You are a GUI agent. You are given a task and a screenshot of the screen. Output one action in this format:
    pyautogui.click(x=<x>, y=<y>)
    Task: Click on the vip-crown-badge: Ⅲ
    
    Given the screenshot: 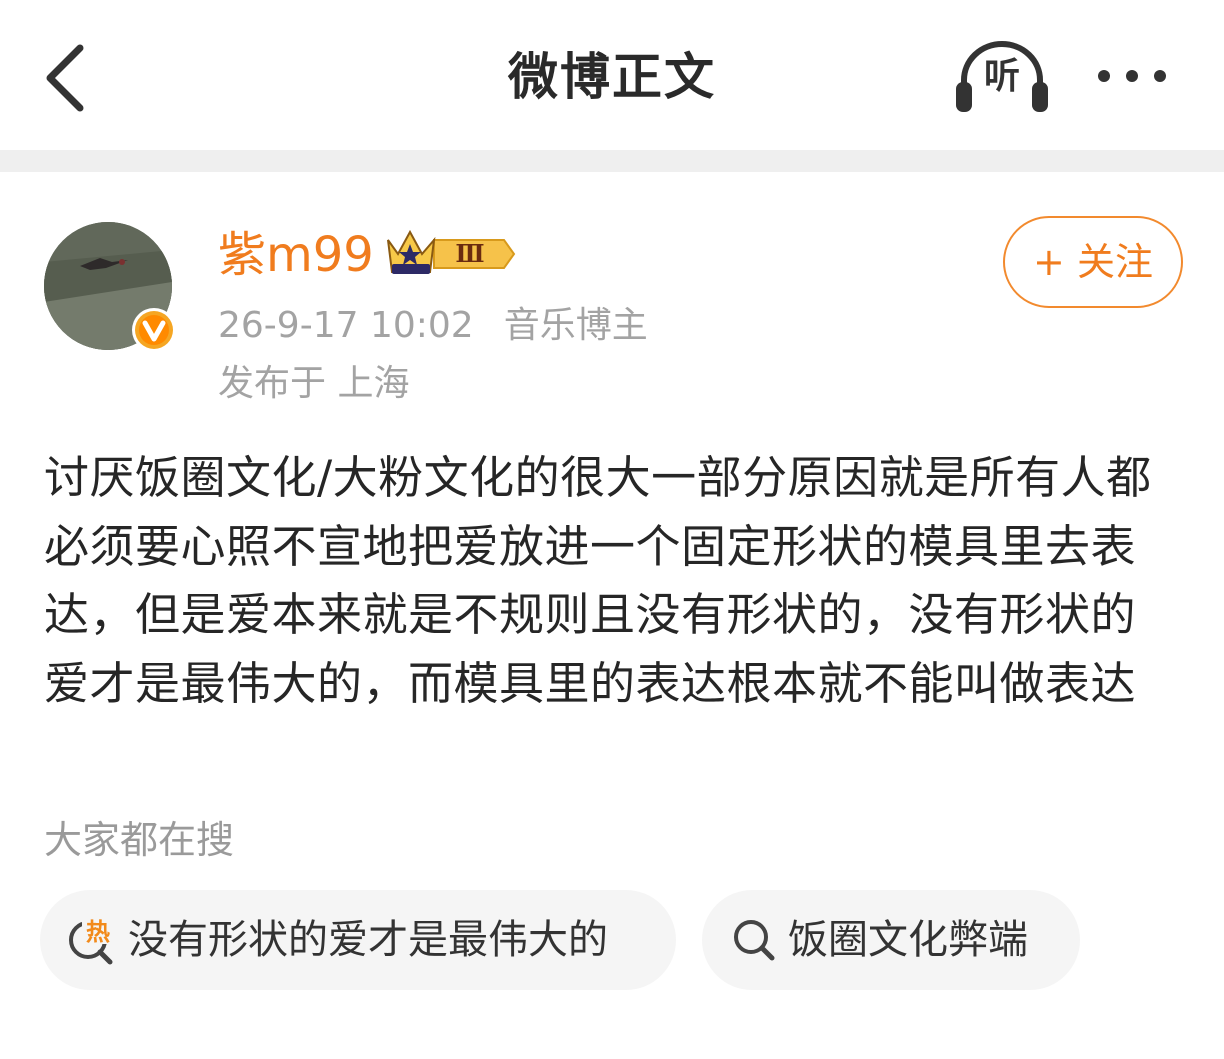 What is the action you would take?
    pyautogui.click(x=450, y=253)
    